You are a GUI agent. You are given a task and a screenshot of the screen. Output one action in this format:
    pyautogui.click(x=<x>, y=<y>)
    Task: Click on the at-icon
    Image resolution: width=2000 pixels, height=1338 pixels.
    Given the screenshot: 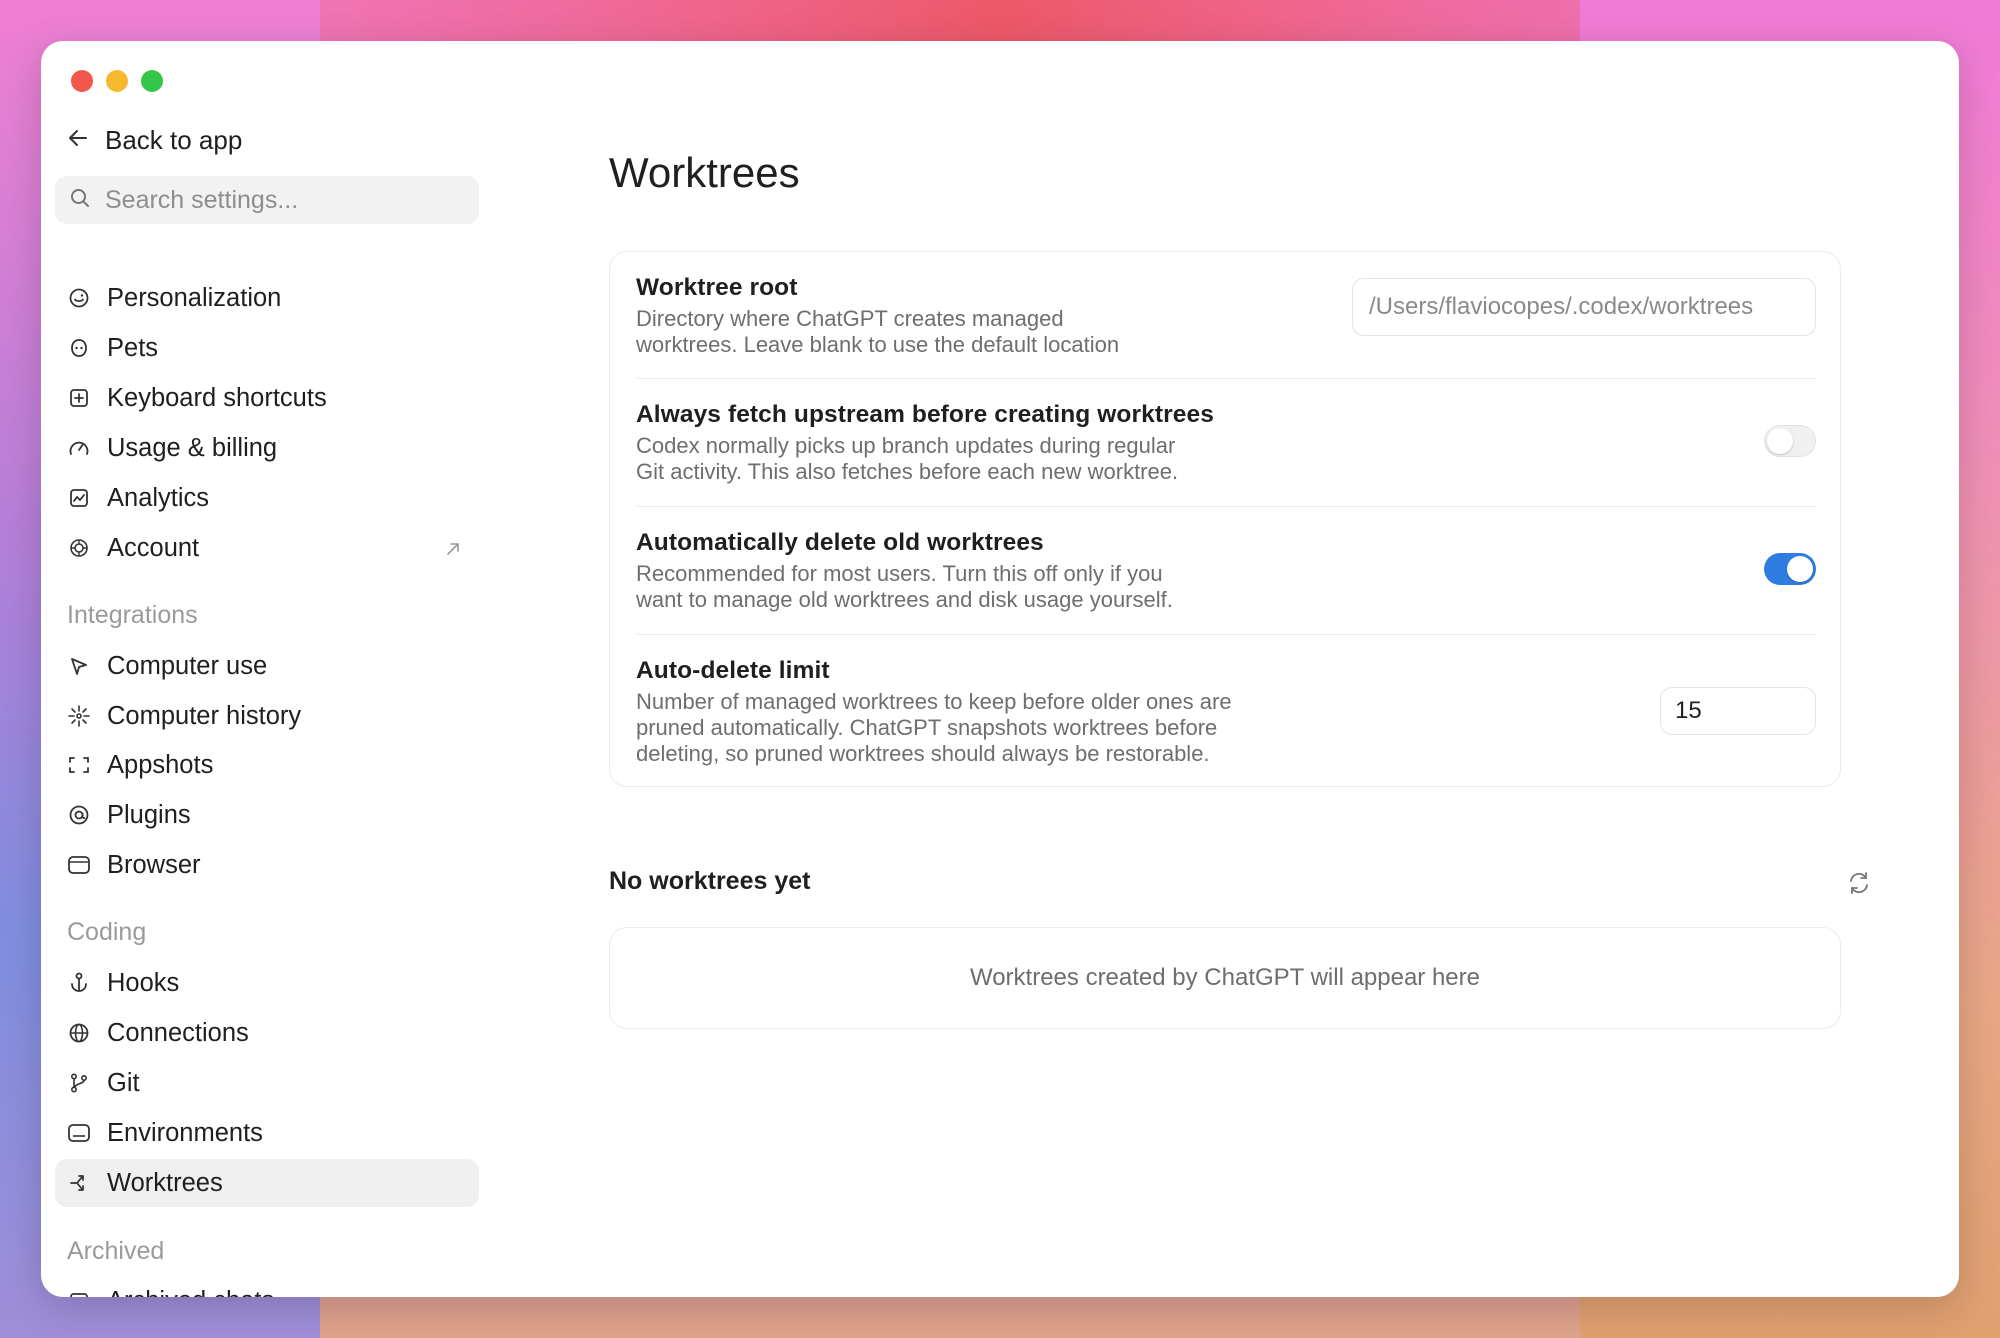 What is the action you would take?
    pyautogui.click(x=79, y=815)
    